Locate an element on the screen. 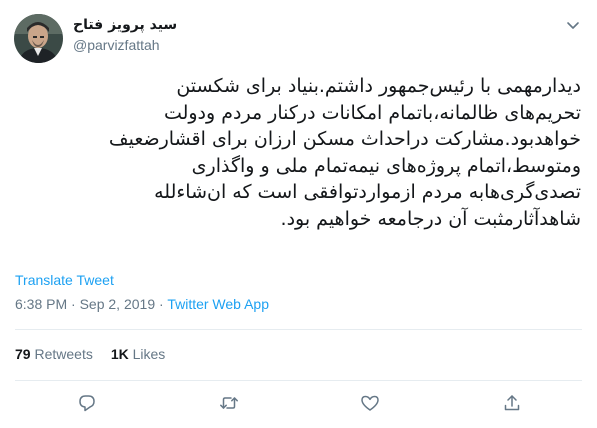 The image size is (597, 428). heart-icon is located at coordinates (370, 403).